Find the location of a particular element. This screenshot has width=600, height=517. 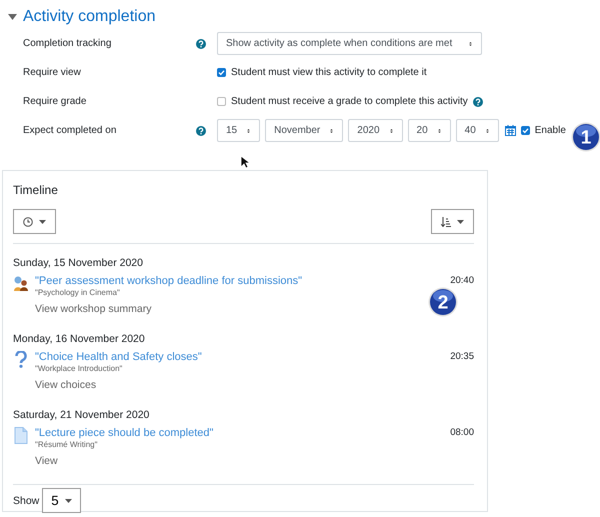

callout-badge: 1 is located at coordinates (585, 137).